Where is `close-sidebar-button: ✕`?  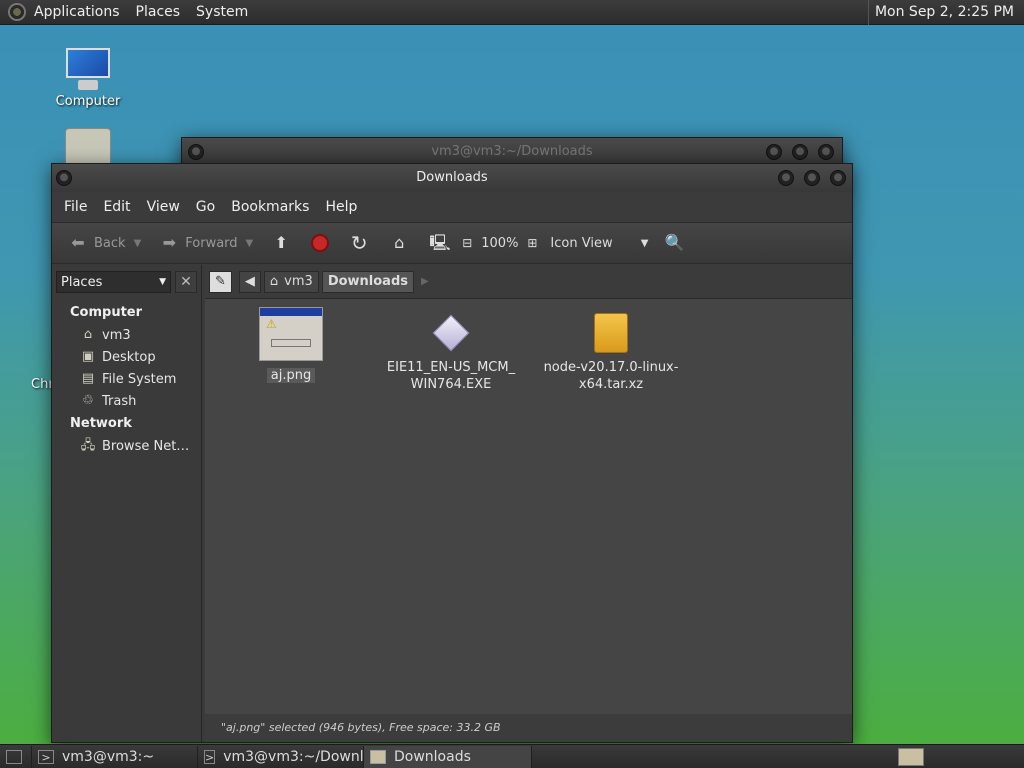 close-sidebar-button: ✕ is located at coordinates (186, 282).